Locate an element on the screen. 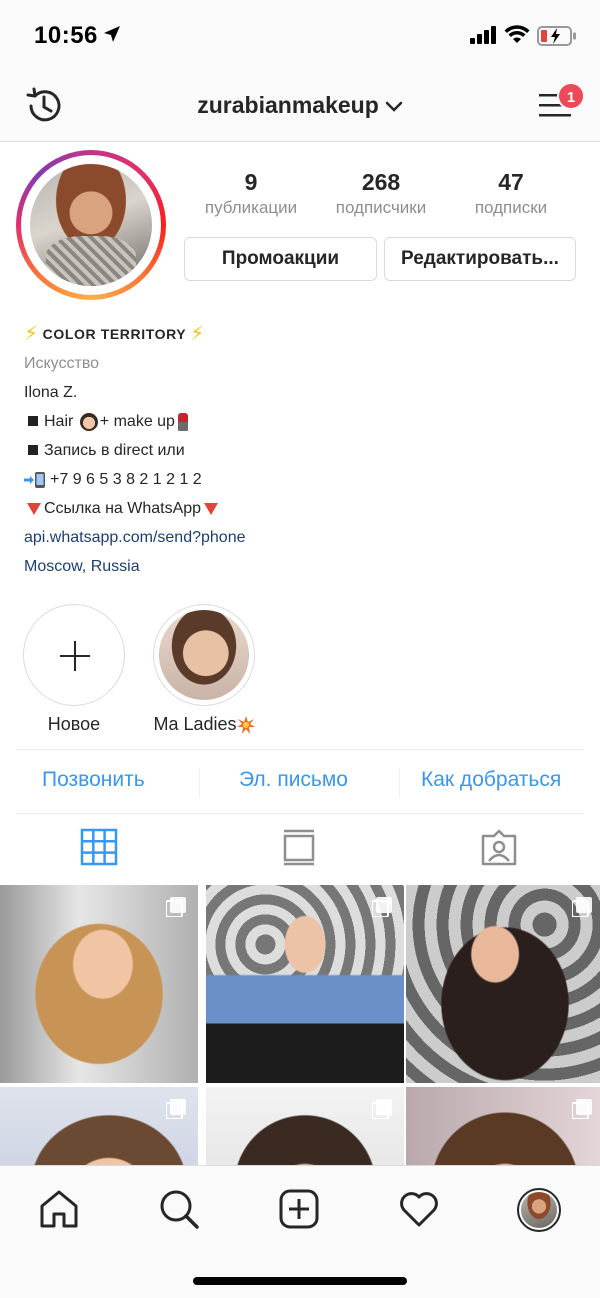 This screenshot has width=600, height=1298. highlight-cover is located at coordinates (204, 655).